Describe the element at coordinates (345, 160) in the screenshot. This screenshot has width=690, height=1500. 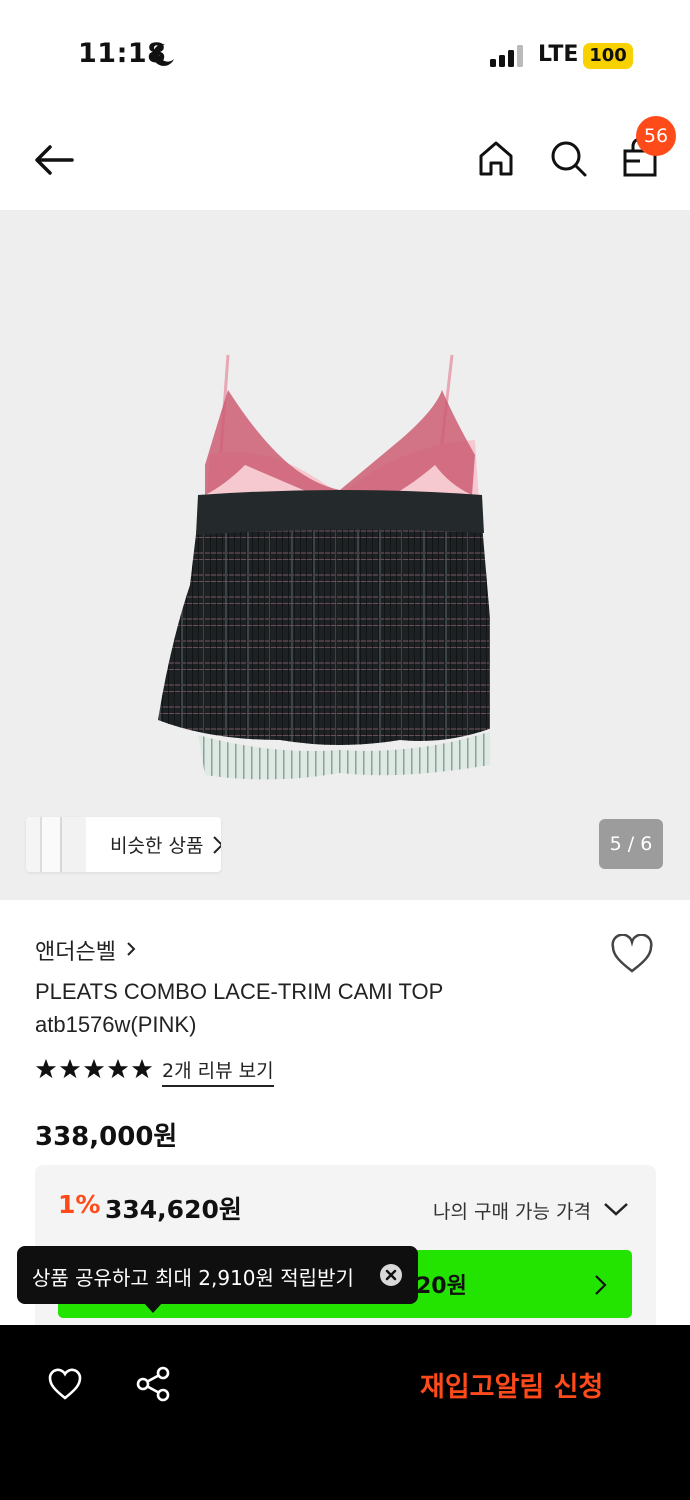
I see `top-navigation` at that location.